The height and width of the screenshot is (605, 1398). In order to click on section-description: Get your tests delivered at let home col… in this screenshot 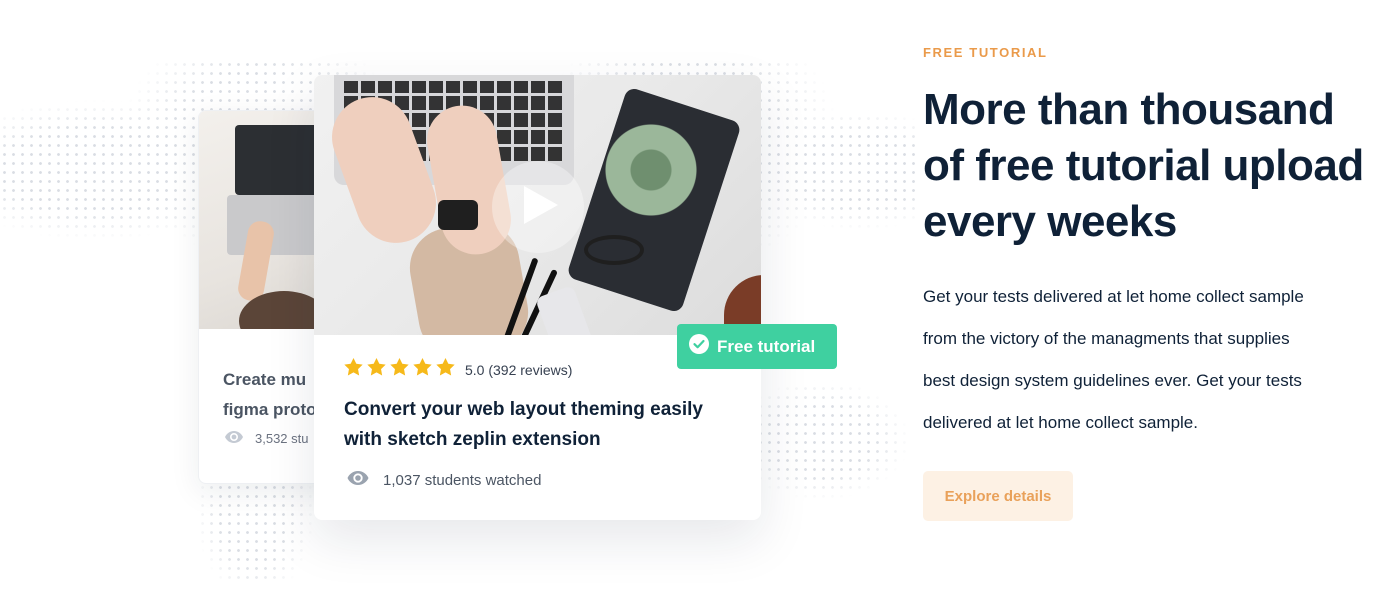, I will do `click(1113, 359)`.